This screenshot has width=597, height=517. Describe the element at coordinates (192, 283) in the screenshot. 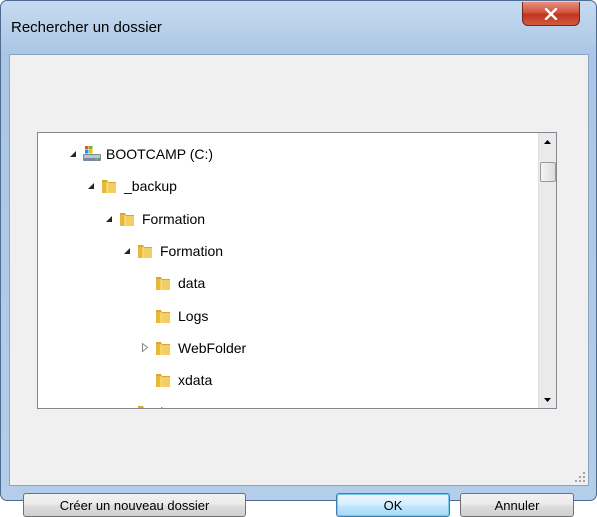

I see `tree-item-label: data` at that location.